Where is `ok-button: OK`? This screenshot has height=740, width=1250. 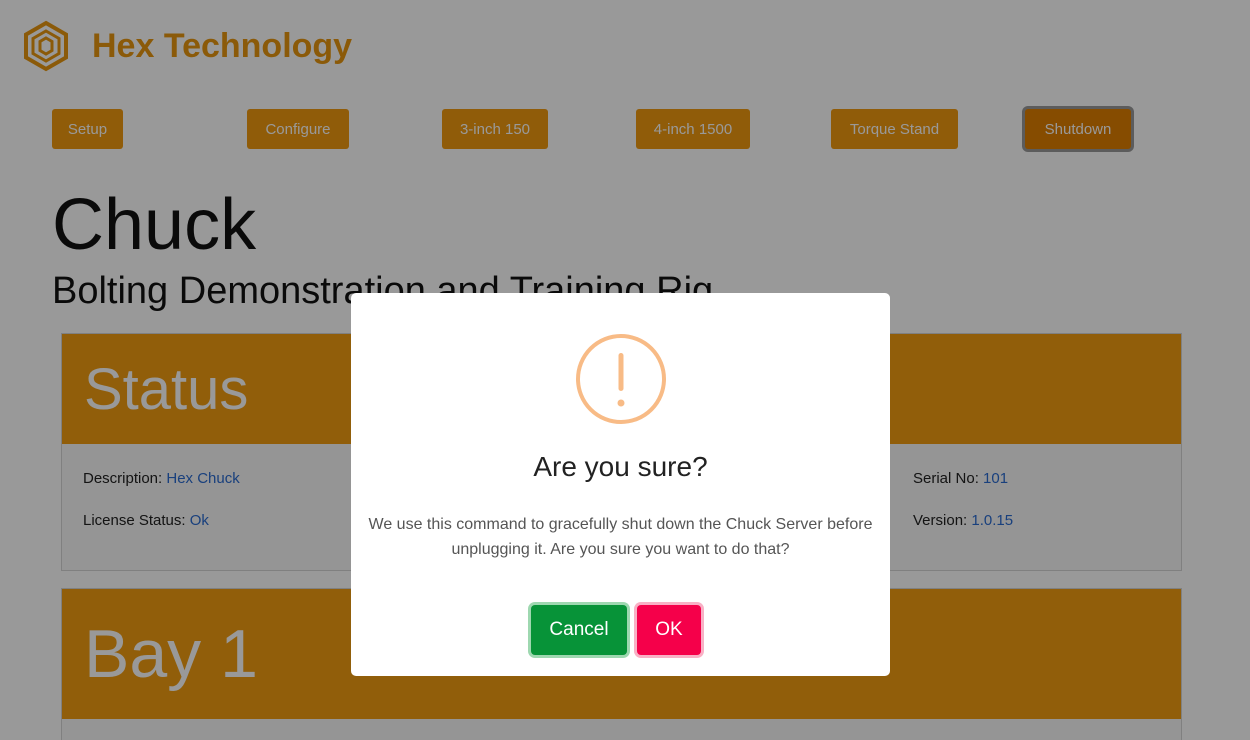 ok-button: OK is located at coordinates (669, 630).